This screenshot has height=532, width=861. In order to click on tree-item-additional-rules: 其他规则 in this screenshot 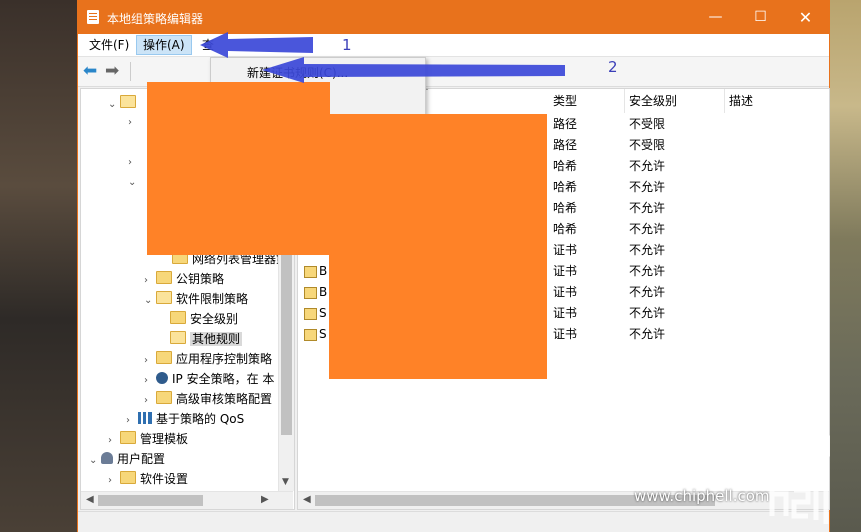, I will do `click(206, 339)`.